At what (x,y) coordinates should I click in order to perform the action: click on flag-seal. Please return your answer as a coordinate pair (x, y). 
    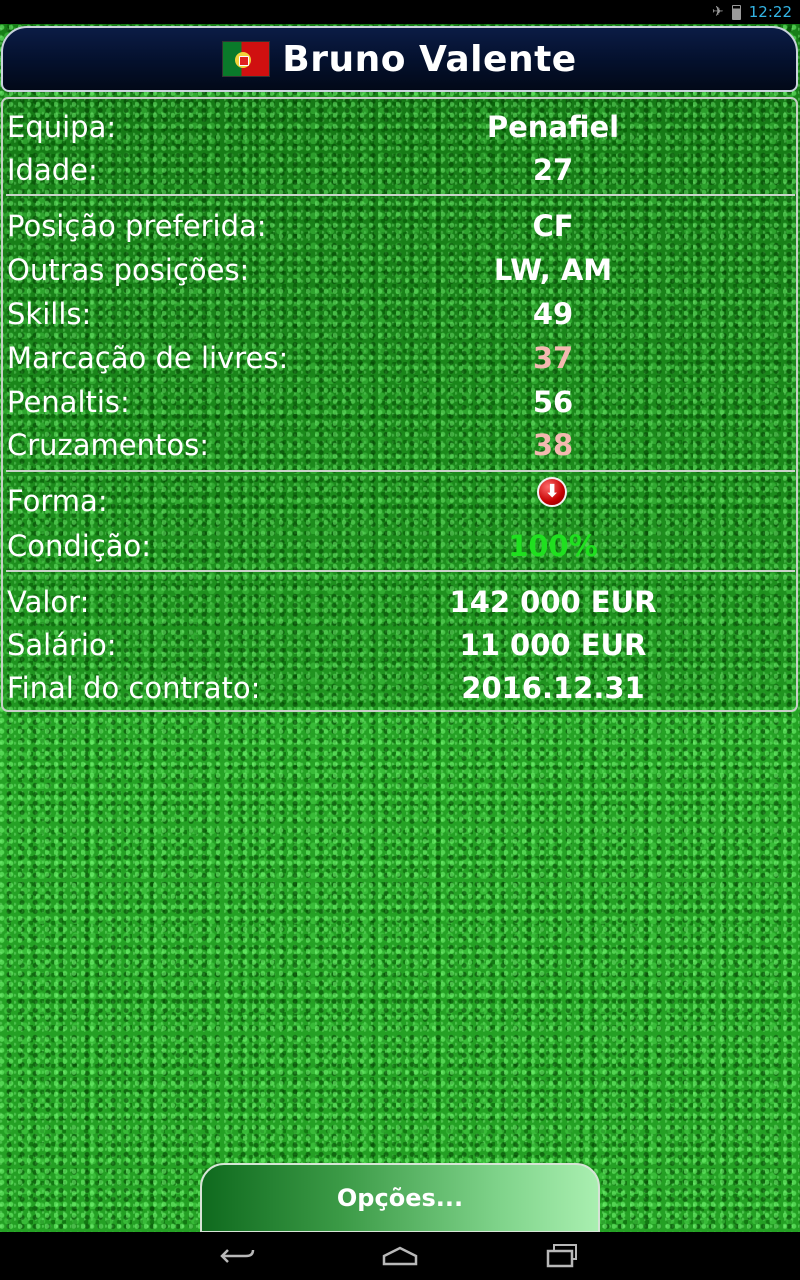
    Looking at the image, I should click on (243, 60).